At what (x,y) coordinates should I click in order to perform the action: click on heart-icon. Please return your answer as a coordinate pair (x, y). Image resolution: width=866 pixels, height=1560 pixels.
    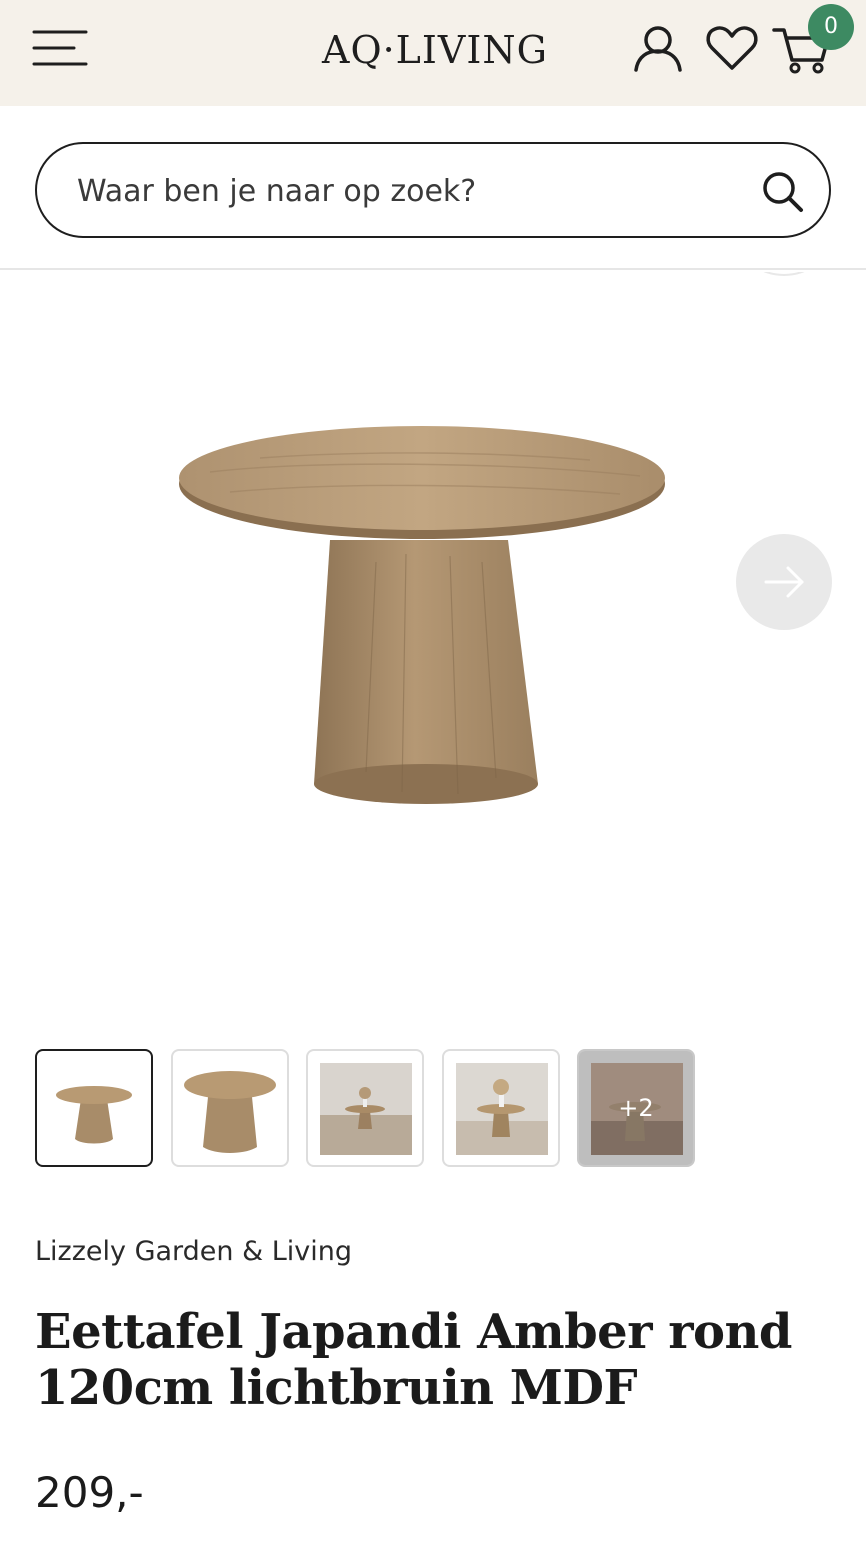
    Looking at the image, I should click on (732, 48).